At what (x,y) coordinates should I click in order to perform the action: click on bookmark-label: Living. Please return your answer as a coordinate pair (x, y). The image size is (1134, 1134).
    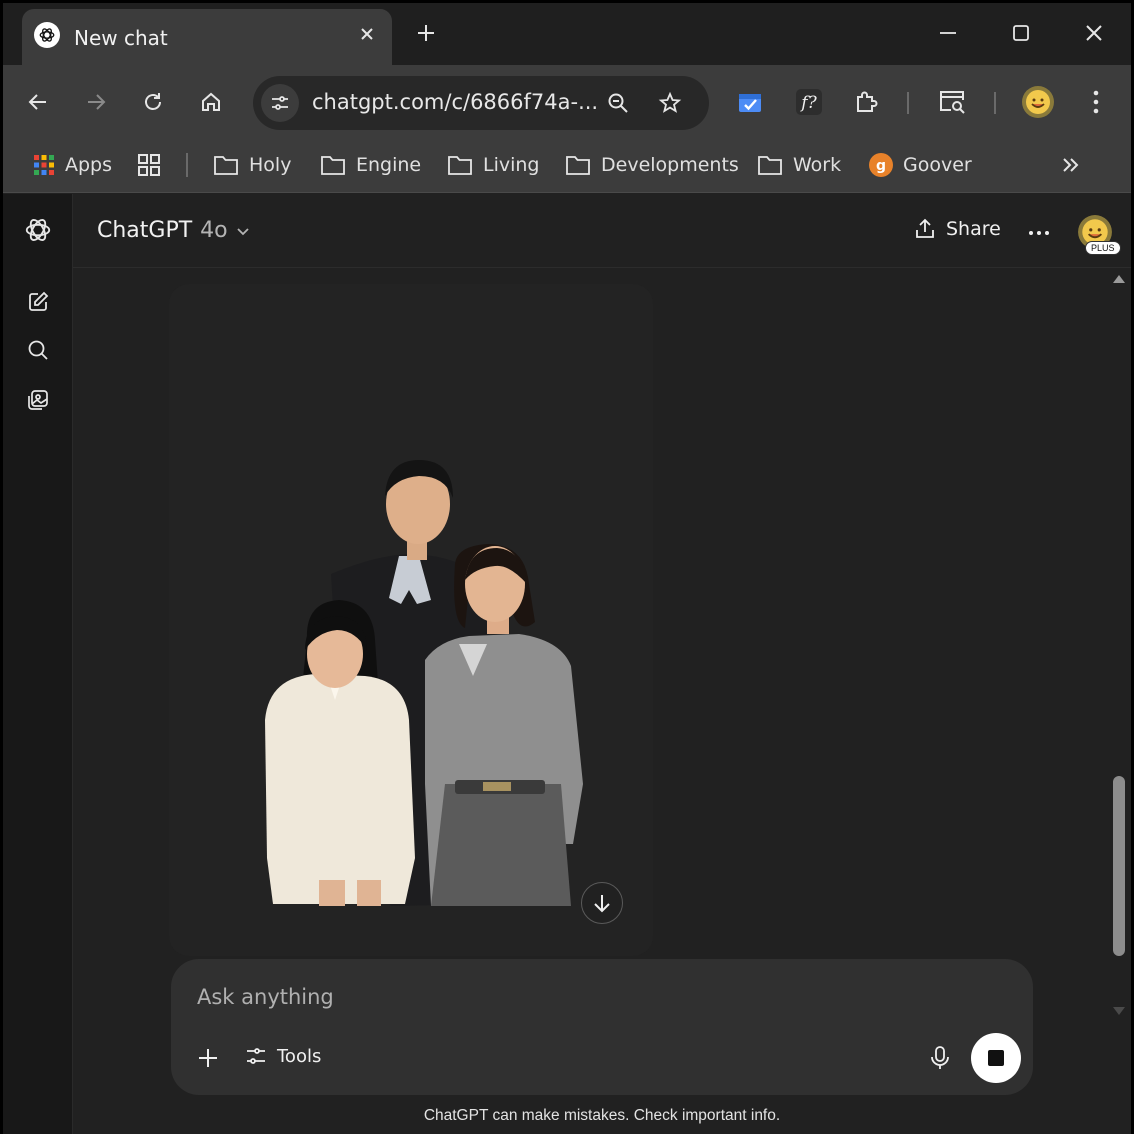
    Looking at the image, I should click on (511, 165).